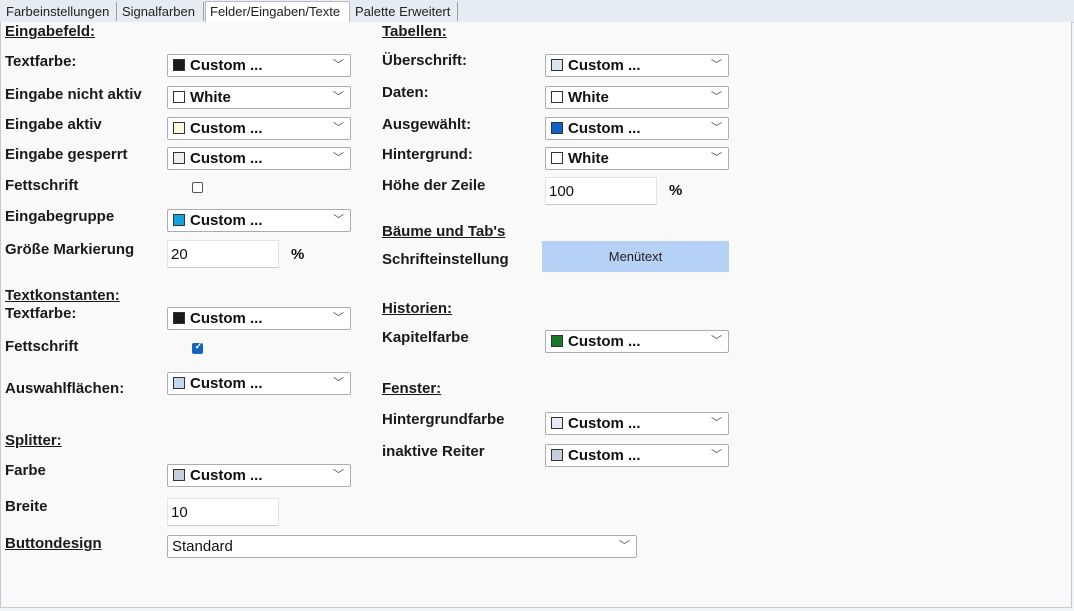 This screenshot has height=611, width=1074. What do you see at coordinates (202, 546) in the screenshot?
I see `dropdown-value: Standard` at bounding box center [202, 546].